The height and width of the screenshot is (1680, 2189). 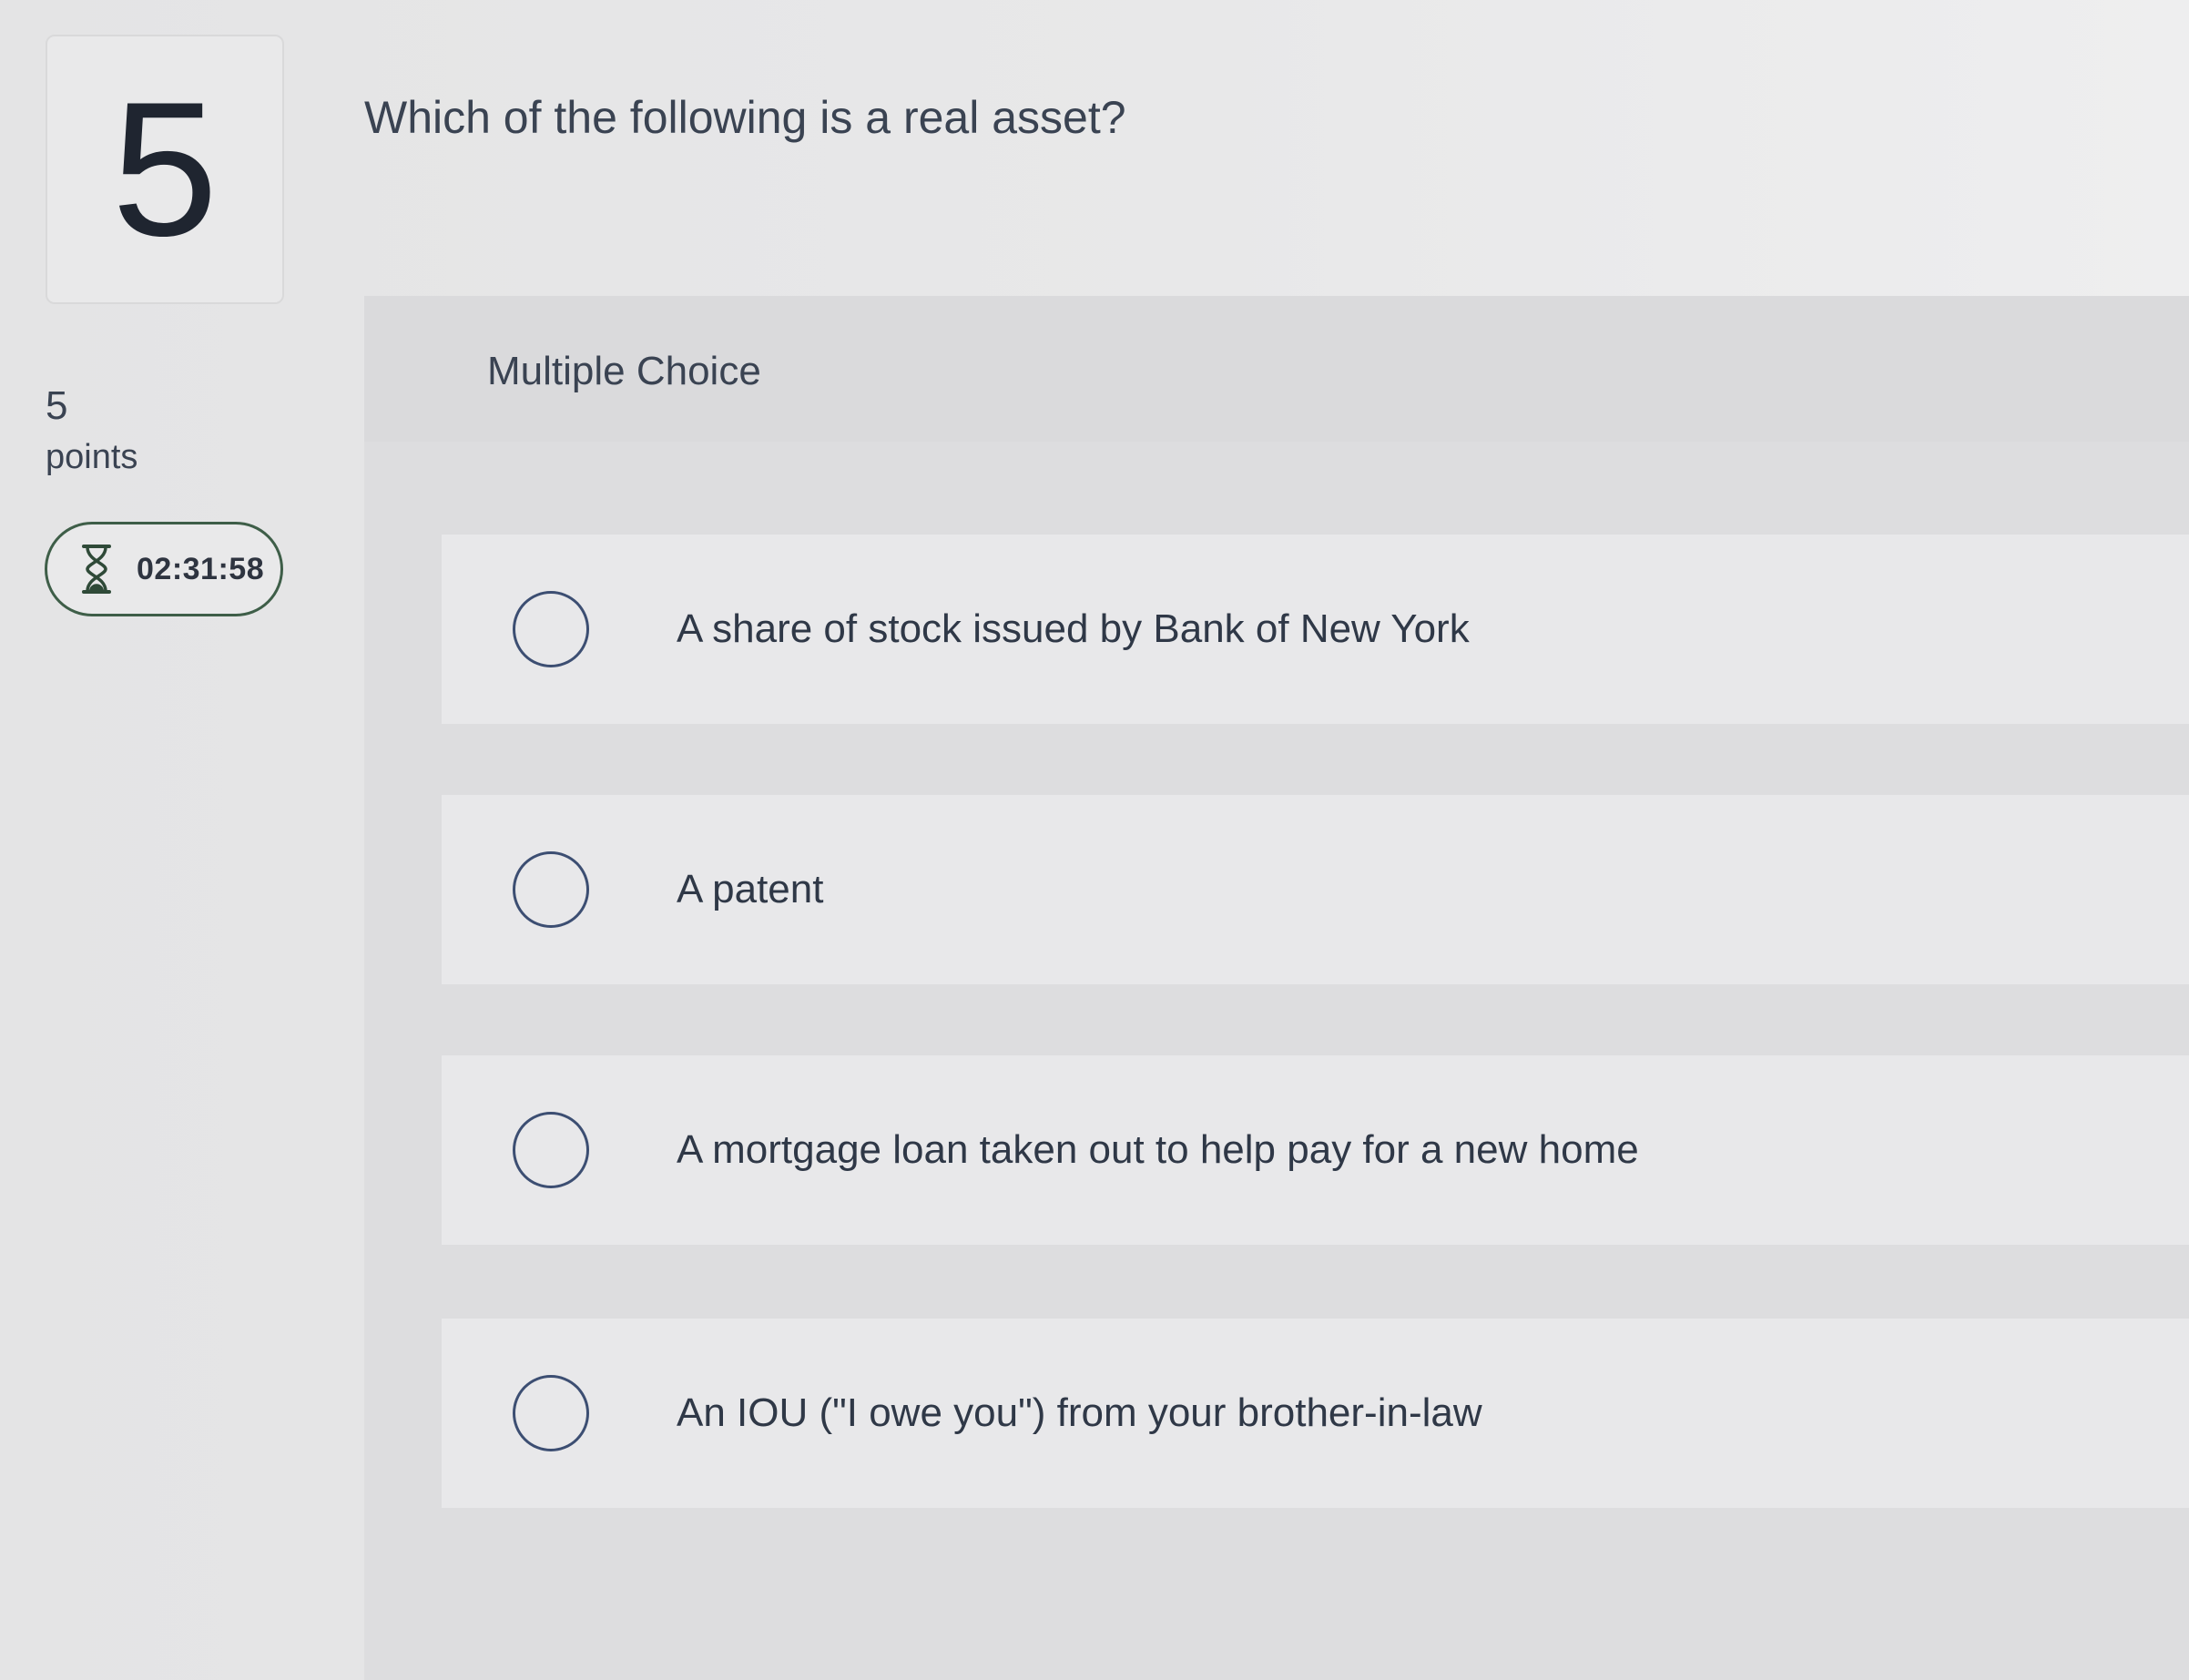 I want to click on hourglass-icon, so click(x=96, y=569).